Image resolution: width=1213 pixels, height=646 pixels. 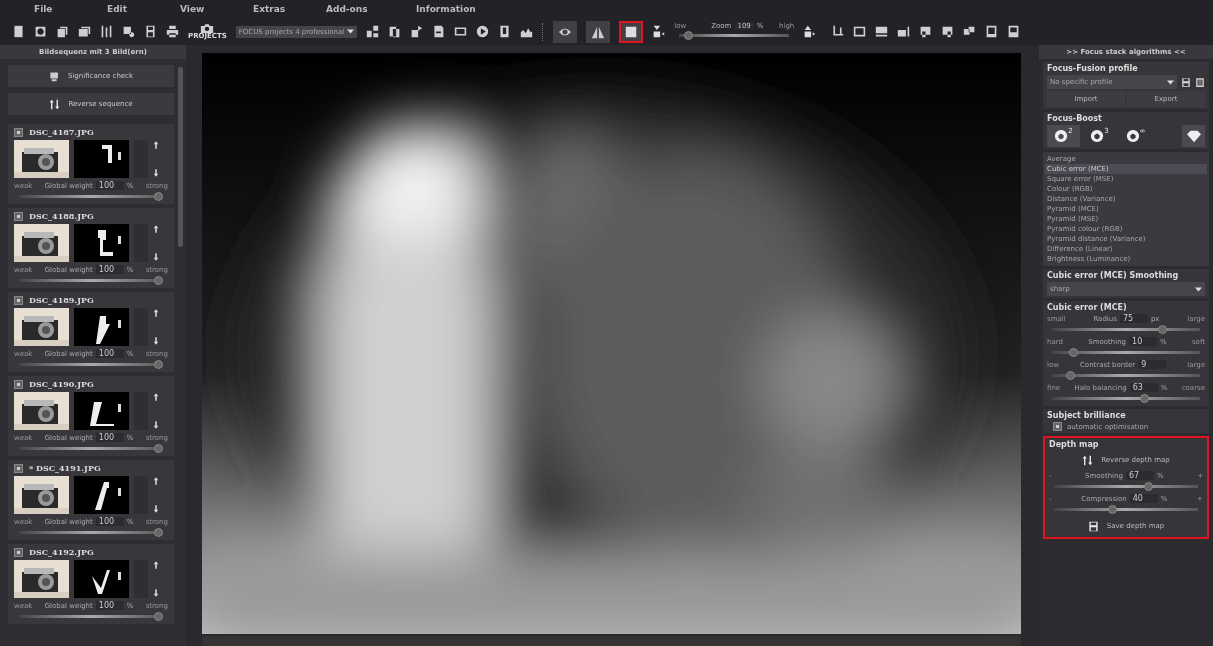 I want to click on depth-map-button, so click(x=631, y=31).